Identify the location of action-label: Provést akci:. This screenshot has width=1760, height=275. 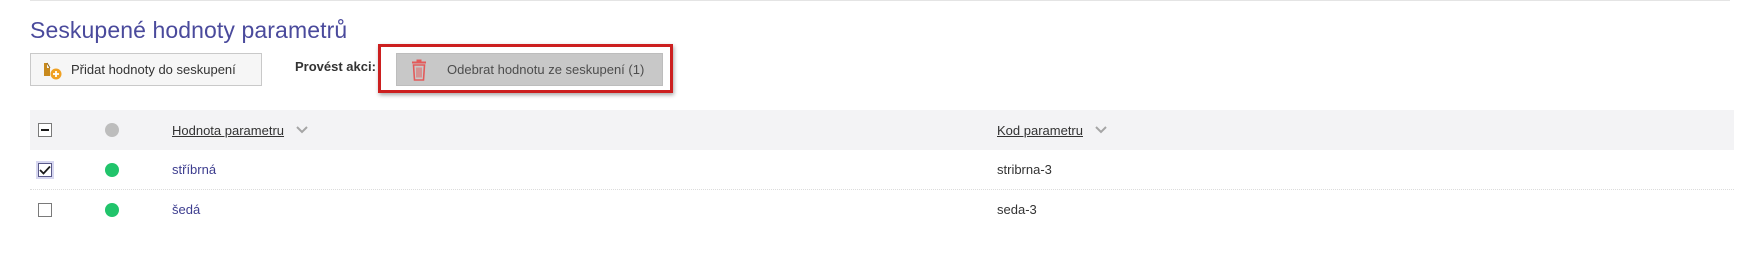
(335, 66).